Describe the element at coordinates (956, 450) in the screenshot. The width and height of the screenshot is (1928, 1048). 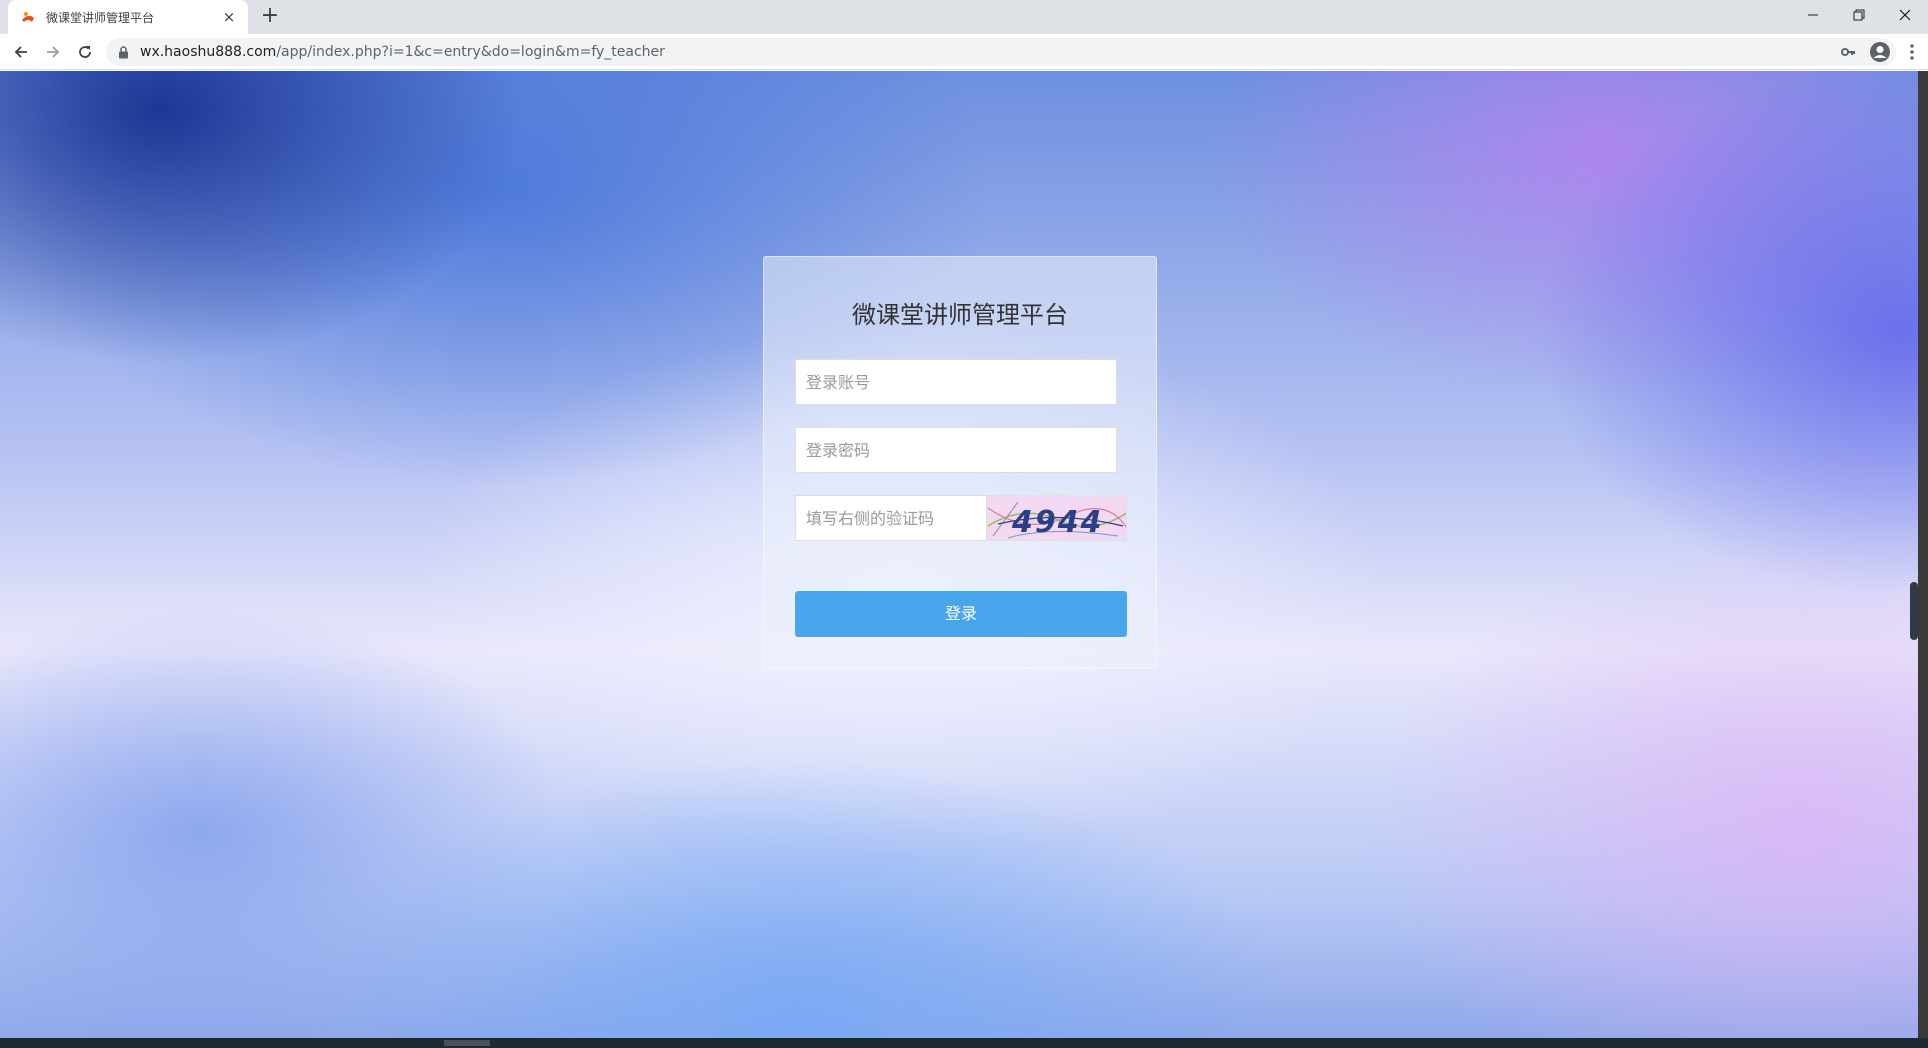
I see `password-input` at that location.